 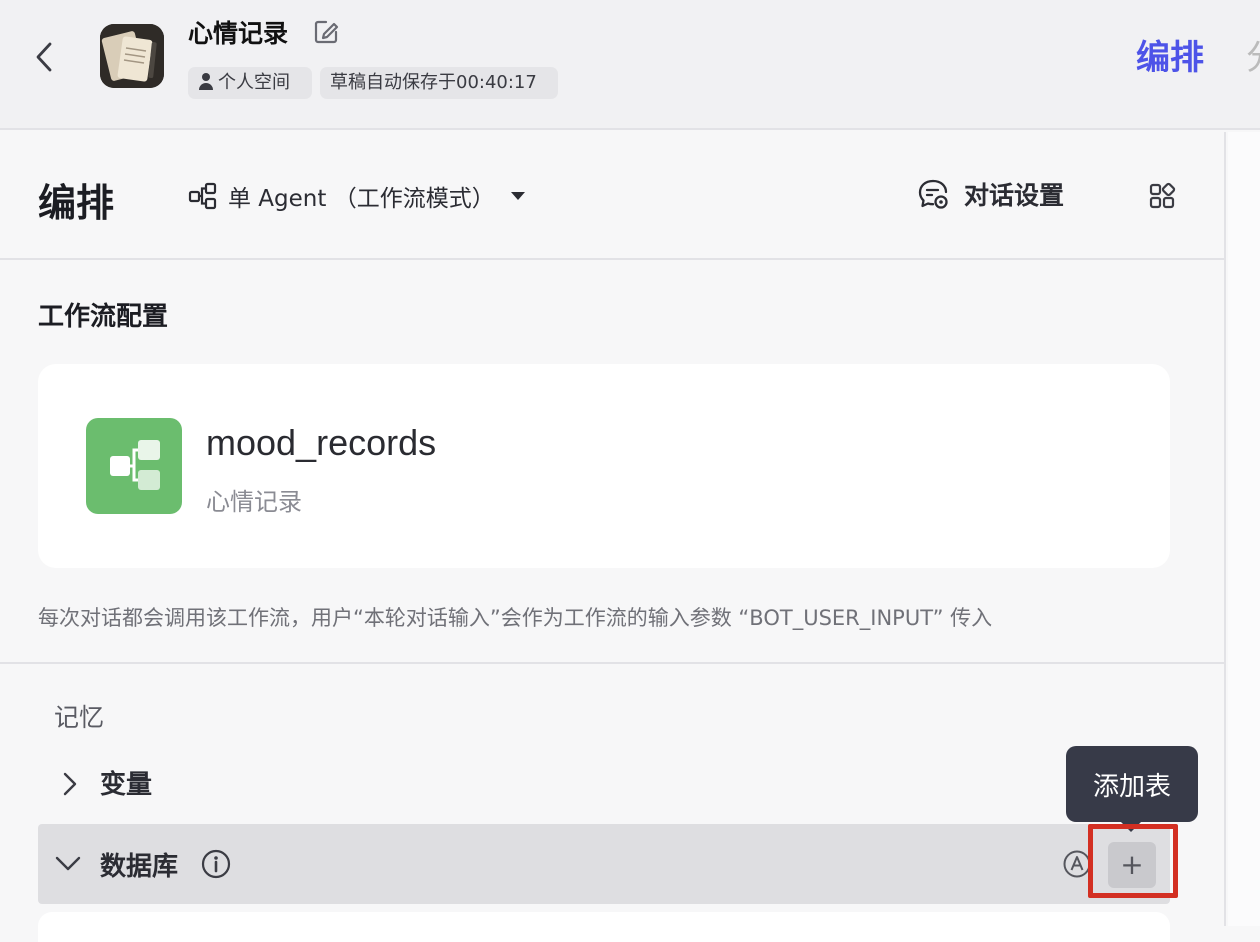 I want to click on add-table-button: +, so click(x=1132, y=865).